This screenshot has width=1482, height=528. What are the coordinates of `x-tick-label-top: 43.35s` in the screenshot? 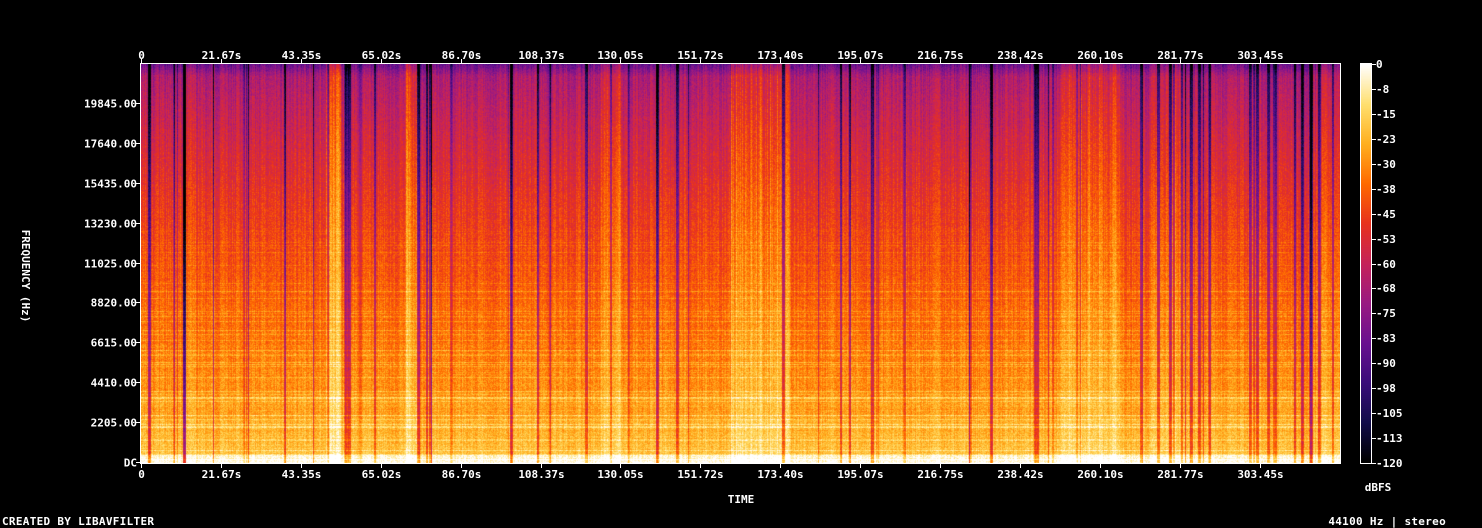 It's located at (302, 55).